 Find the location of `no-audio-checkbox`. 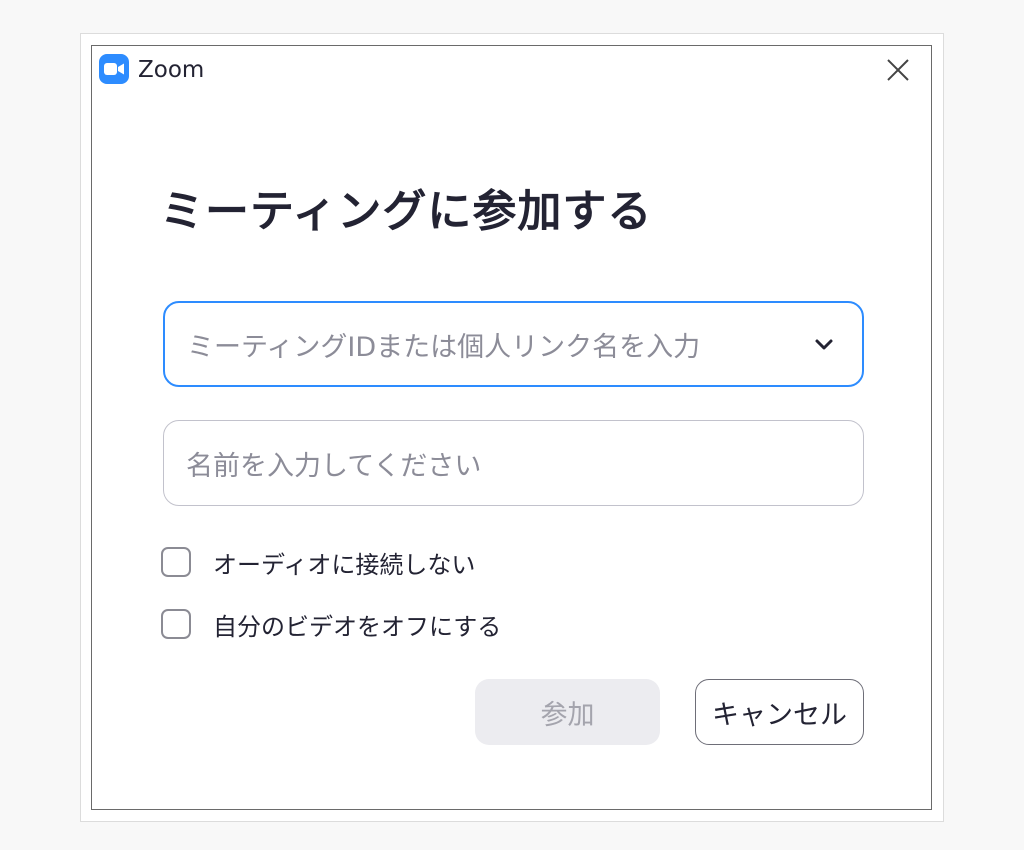

no-audio-checkbox is located at coordinates (176, 562).